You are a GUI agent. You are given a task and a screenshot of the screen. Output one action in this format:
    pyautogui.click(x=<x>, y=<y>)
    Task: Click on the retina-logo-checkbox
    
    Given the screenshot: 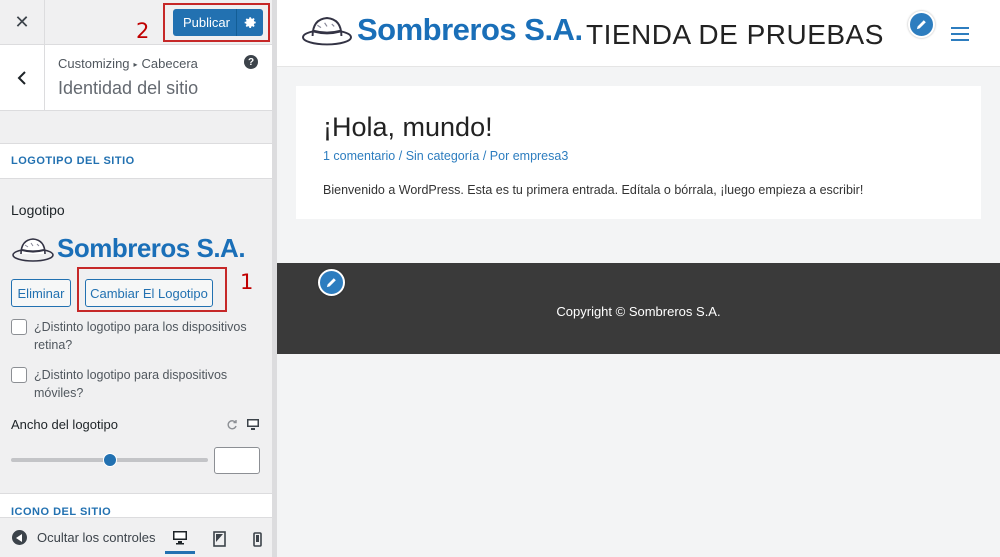 What is the action you would take?
    pyautogui.click(x=19, y=327)
    